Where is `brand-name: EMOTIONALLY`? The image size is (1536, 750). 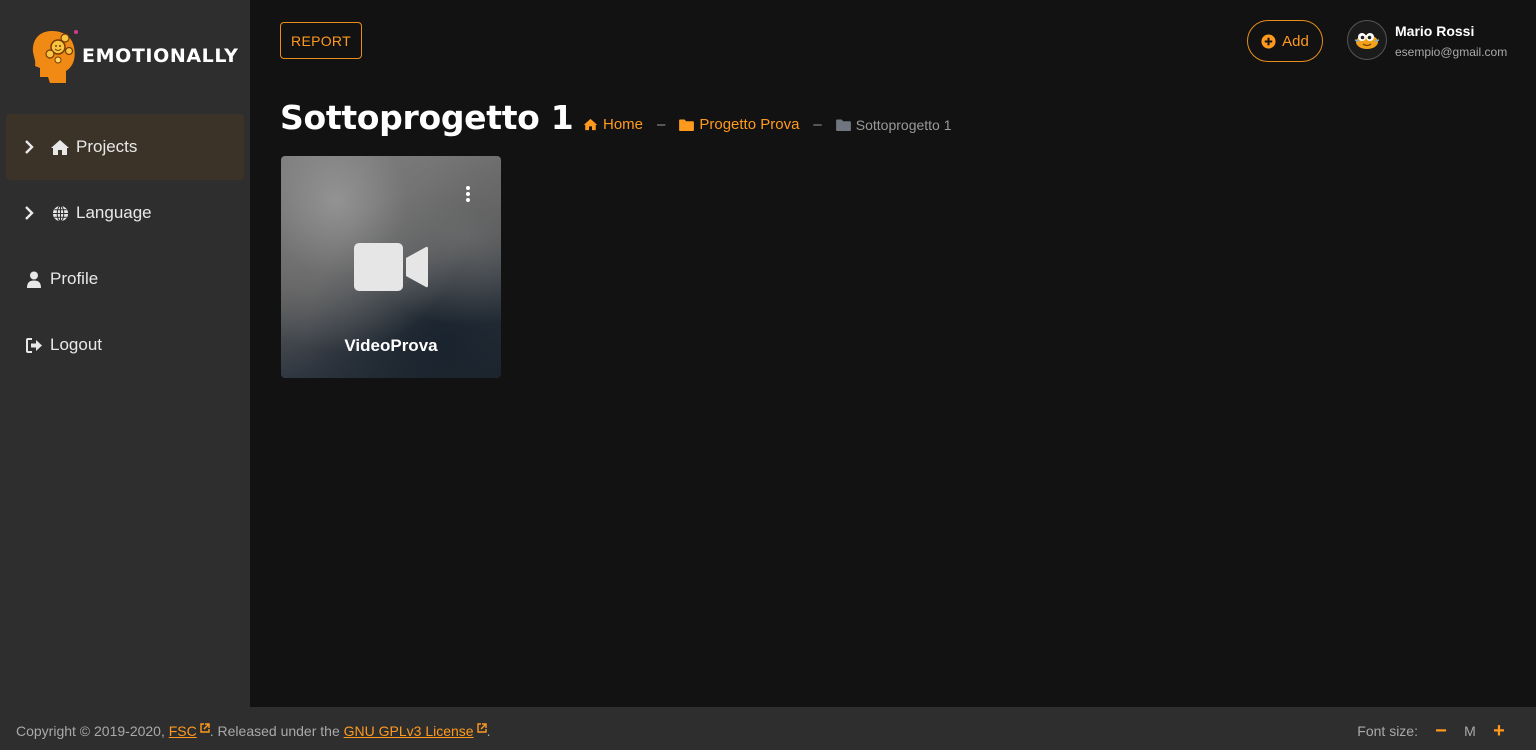
brand-name: EMOTIONALLY is located at coordinates (160, 56).